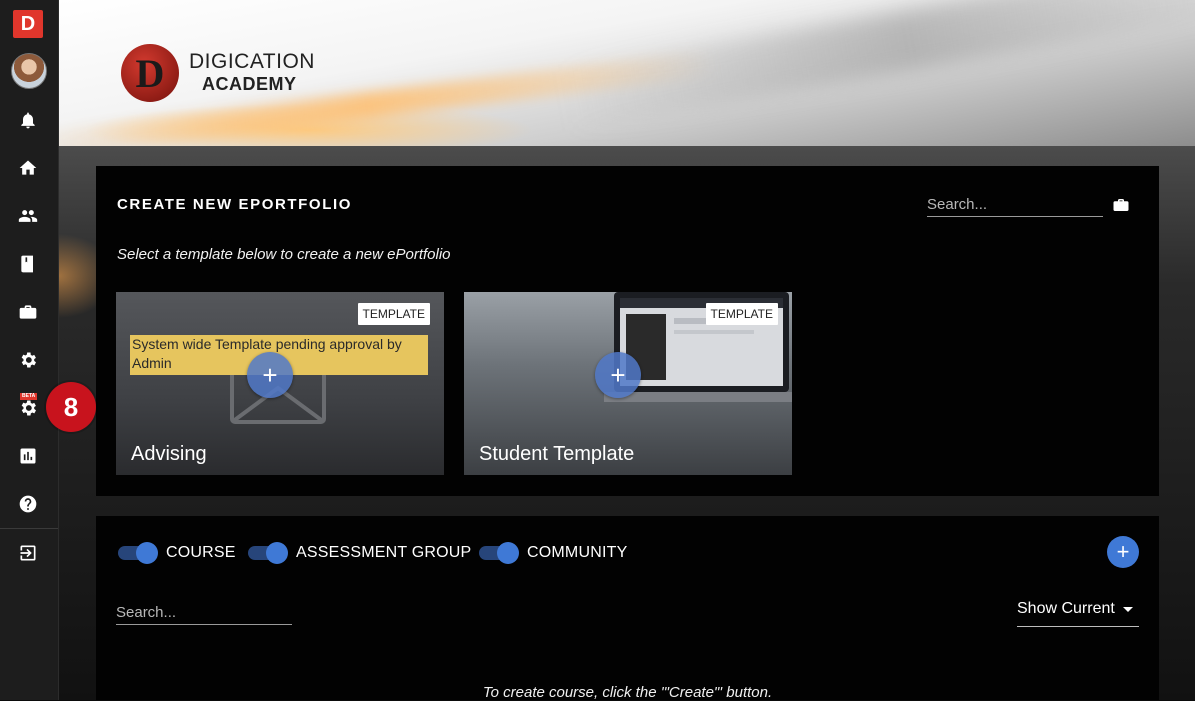 The image size is (1195, 701). Describe the element at coordinates (28, 553) in the screenshot. I see `logout-icon` at that location.